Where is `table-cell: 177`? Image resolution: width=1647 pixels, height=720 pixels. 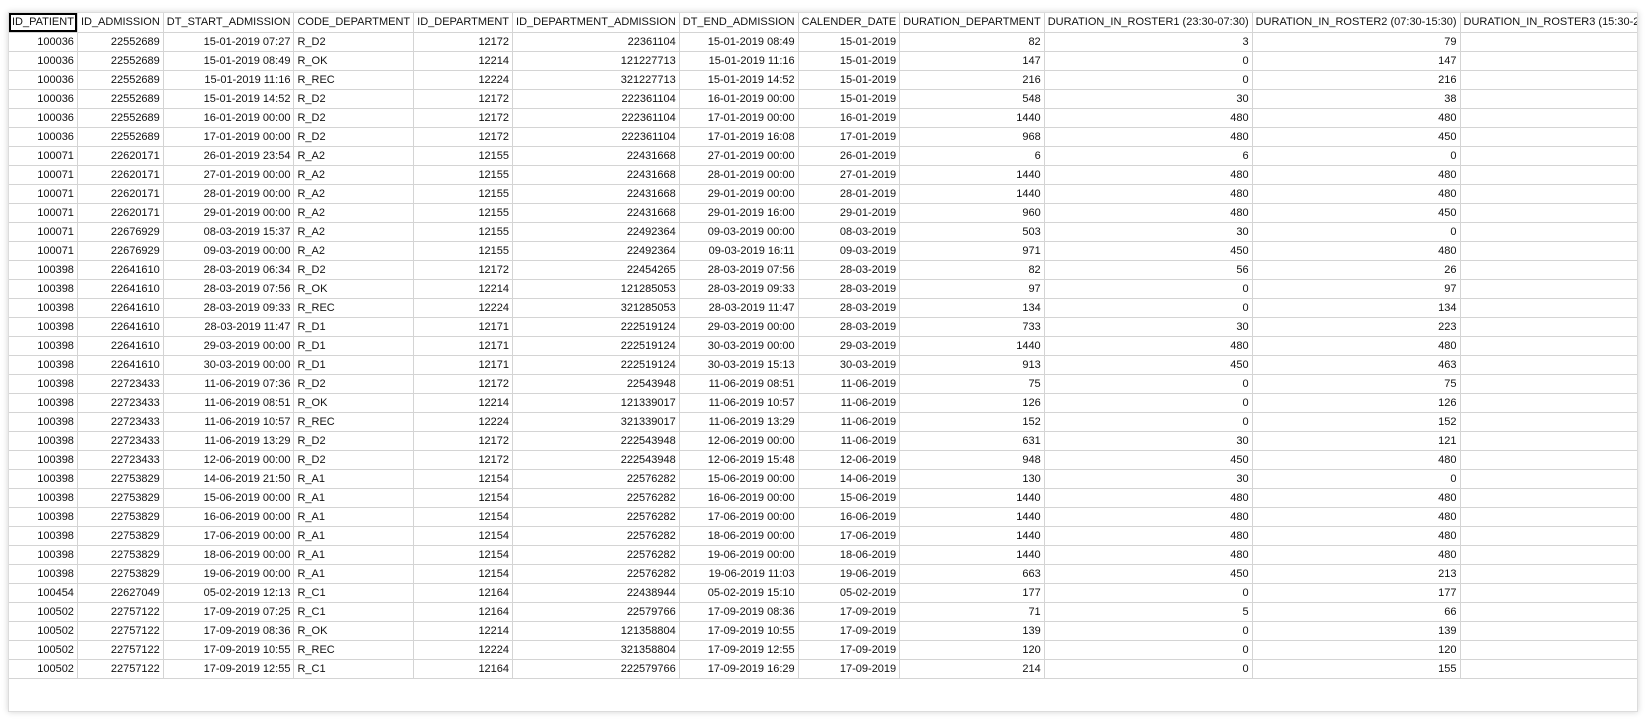 table-cell: 177 is located at coordinates (972, 593).